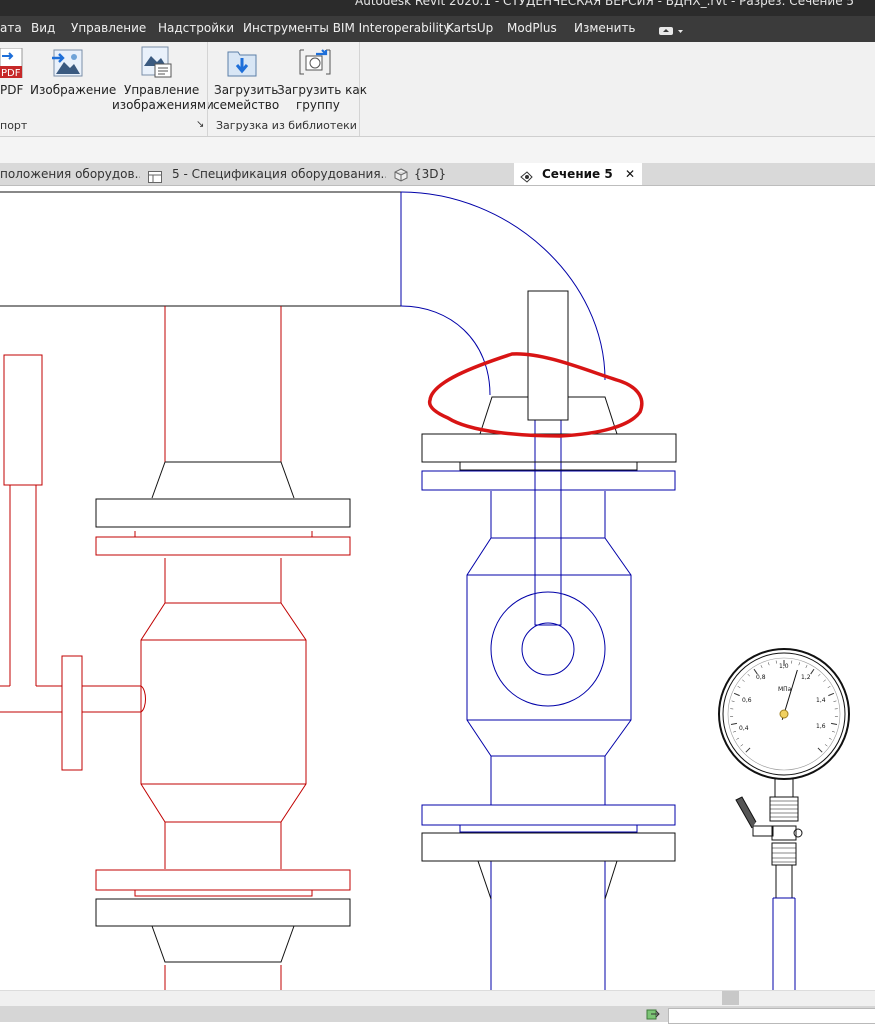  I want to click on schedule-icon, so click(155, 176).